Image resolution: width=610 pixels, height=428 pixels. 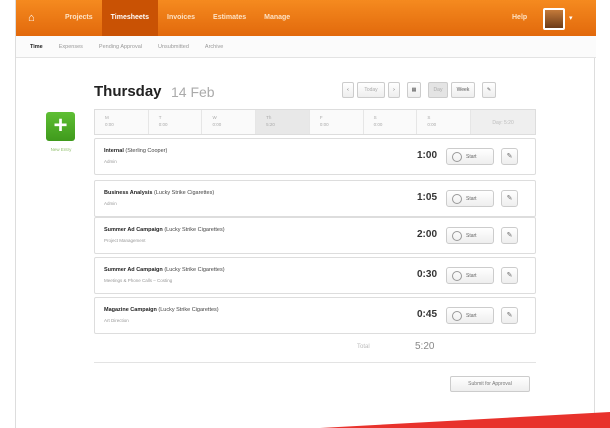 What do you see at coordinates (490, 384) in the screenshot?
I see `submit-for-approval-button: Submit for Approval` at bounding box center [490, 384].